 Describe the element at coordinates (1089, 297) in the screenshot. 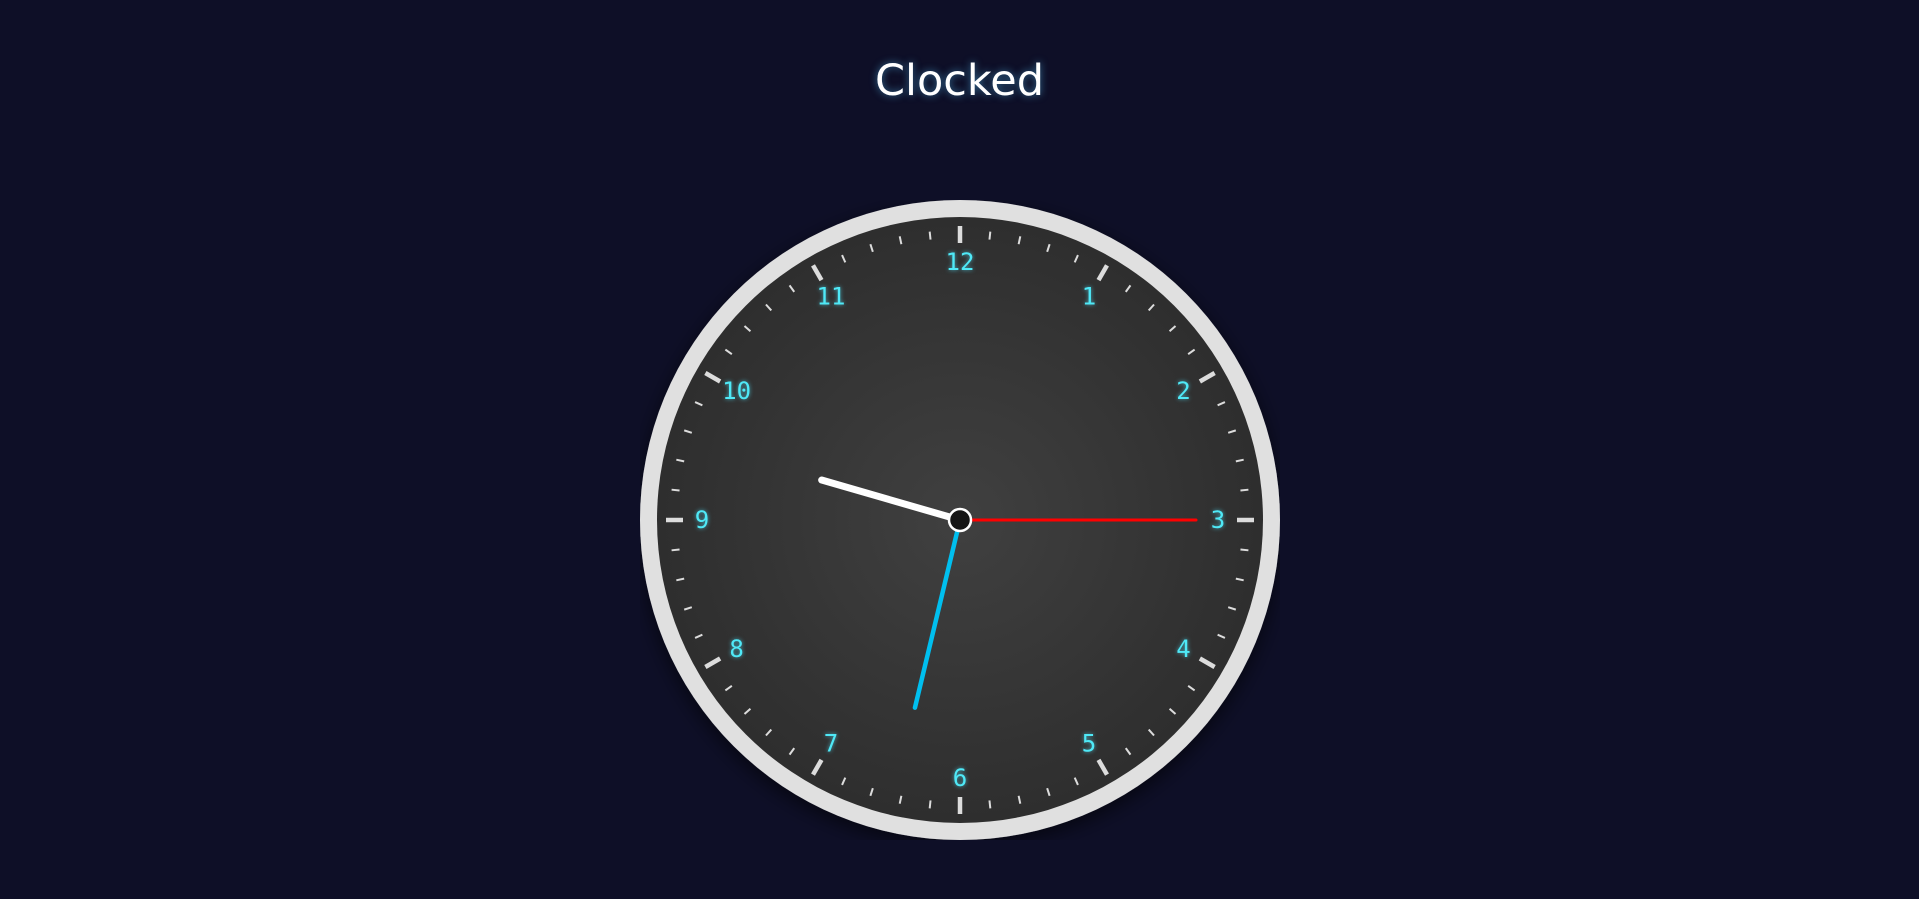

I see `numeral-1: 1` at that location.